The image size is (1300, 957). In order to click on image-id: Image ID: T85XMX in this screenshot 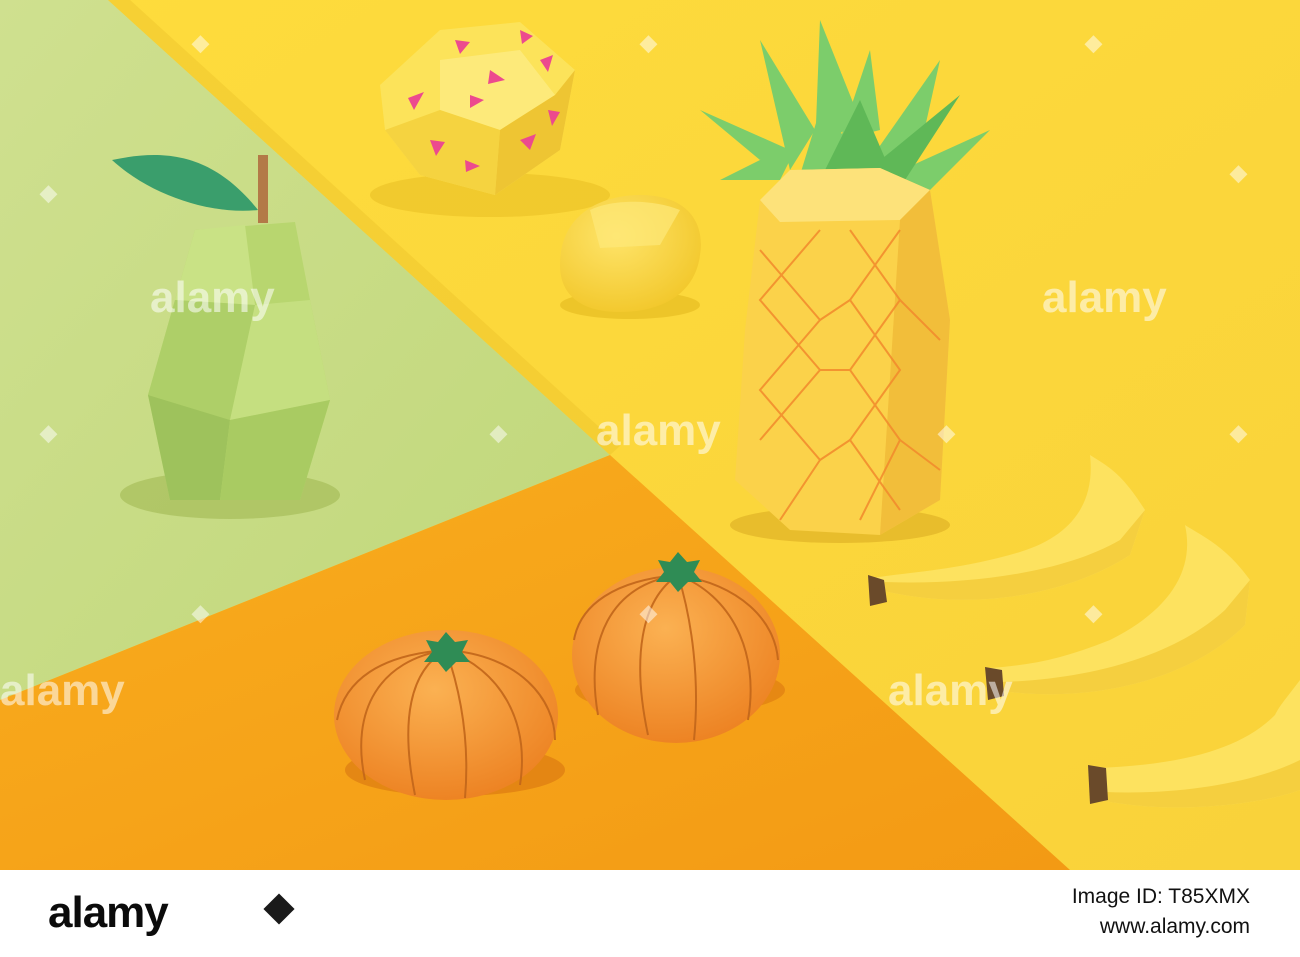, I will do `click(1160, 896)`.